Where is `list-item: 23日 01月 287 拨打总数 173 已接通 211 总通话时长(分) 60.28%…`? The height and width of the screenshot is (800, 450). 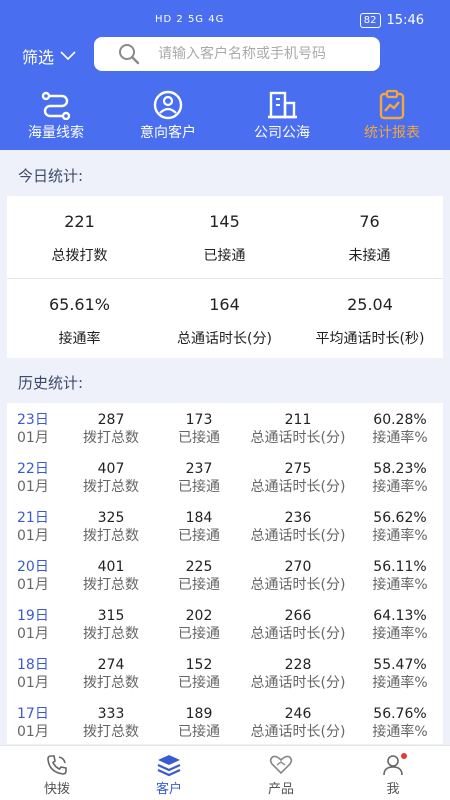
list-item: 23日 01月 287 拨打总数 173 已接通 211 总通话时长(分) 60.28%… is located at coordinates (225, 427).